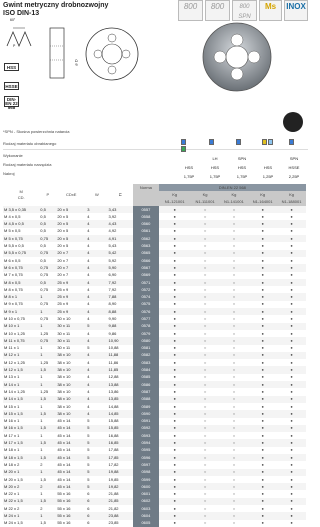  I want to click on drill-value: 13,86, so click(113, 391).